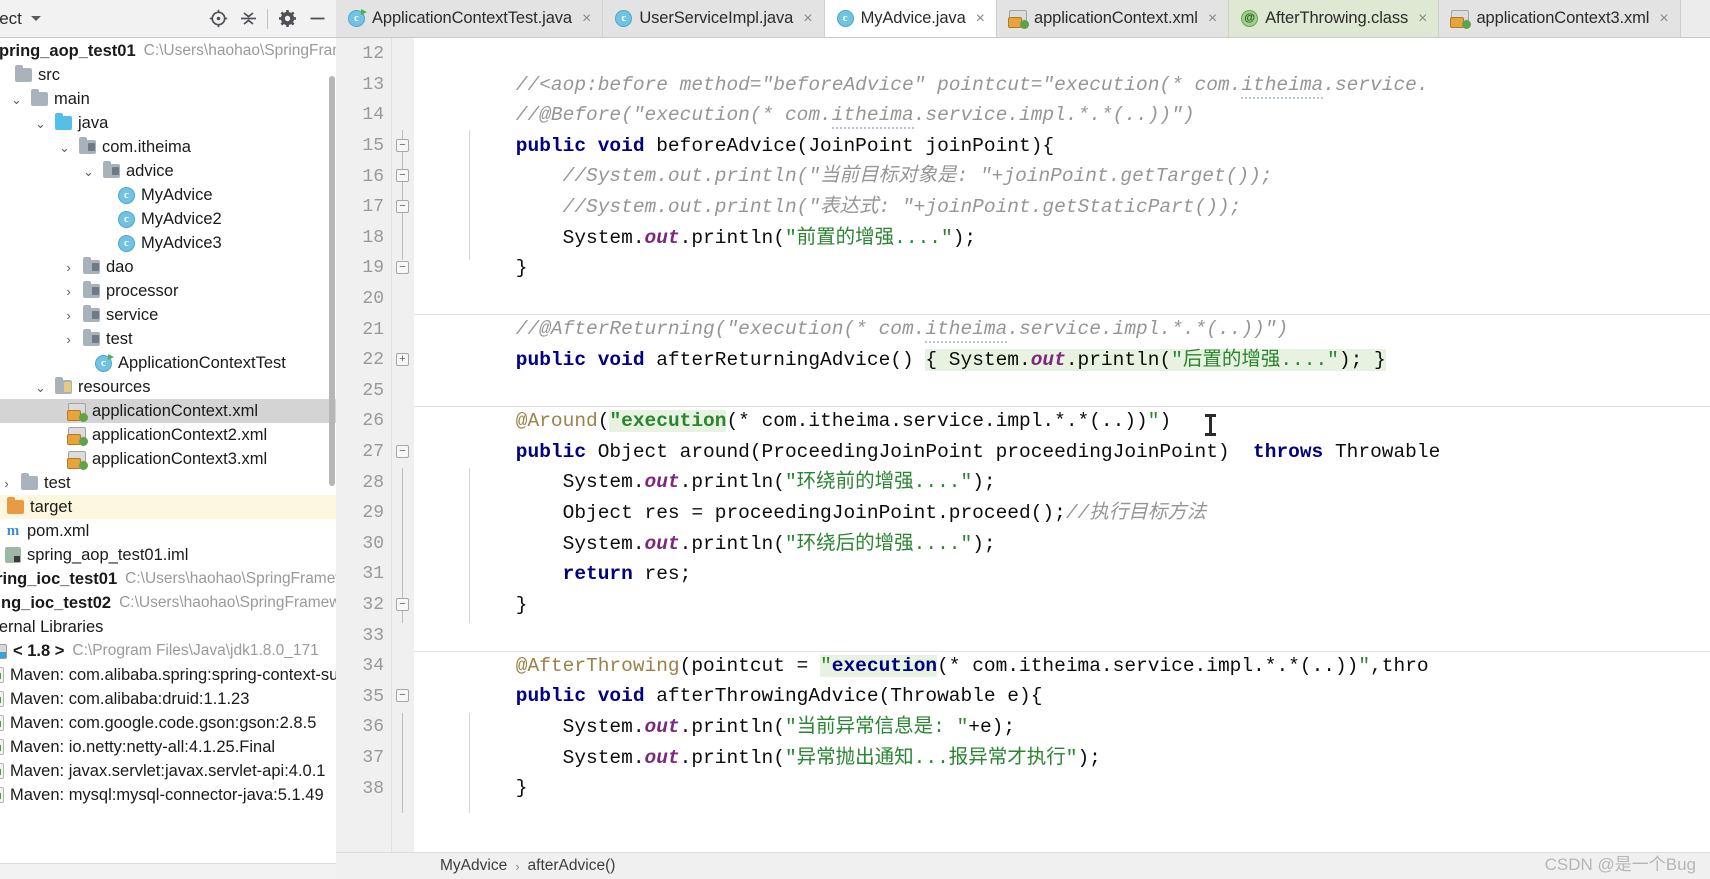  What do you see at coordinates (168, 507) in the screenshot?
I see `tree-item-target: target` at bounding box center [168, 507].